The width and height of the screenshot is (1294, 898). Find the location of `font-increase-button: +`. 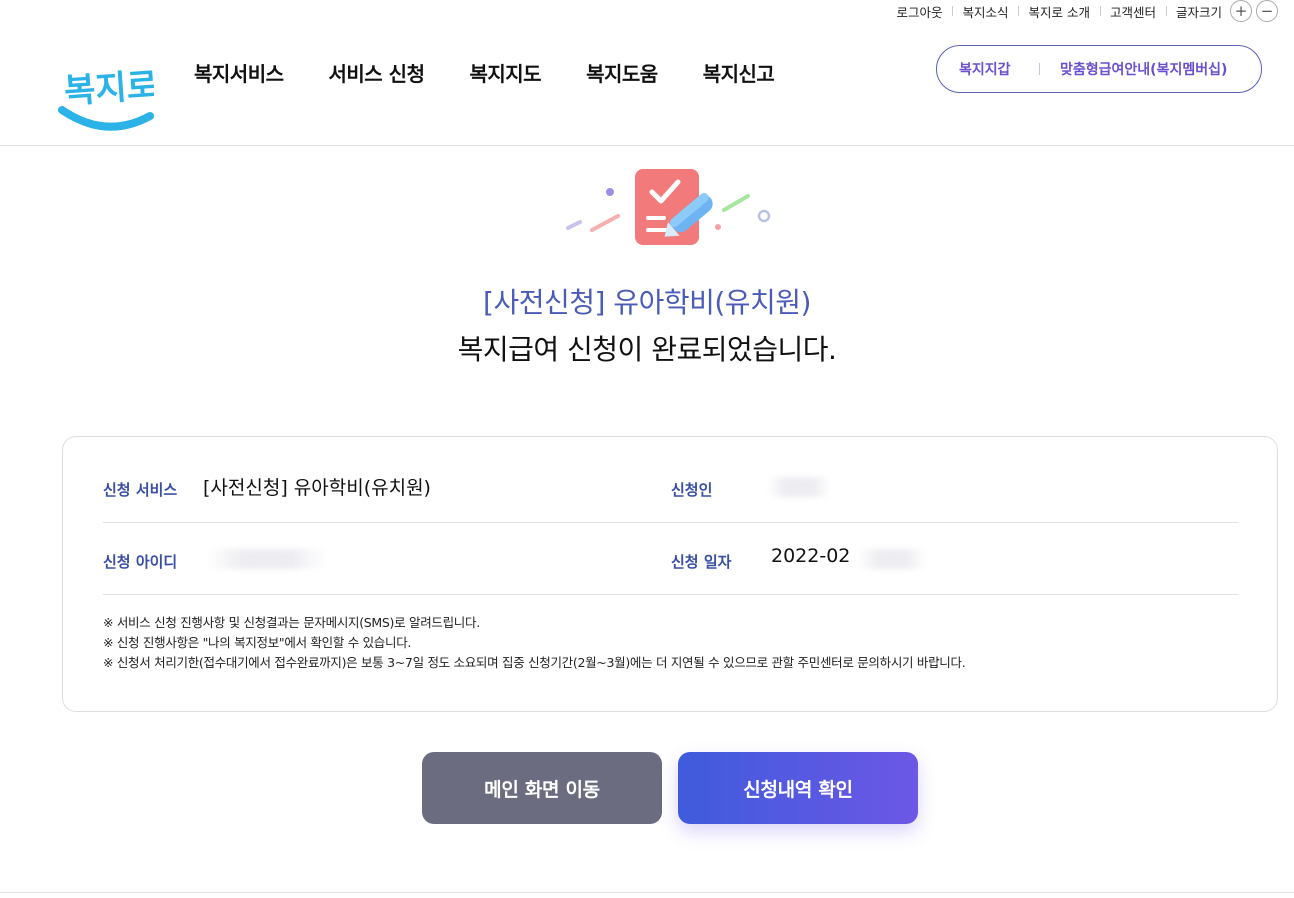

font-increase-button: + is located at coordinates (1241, 11).